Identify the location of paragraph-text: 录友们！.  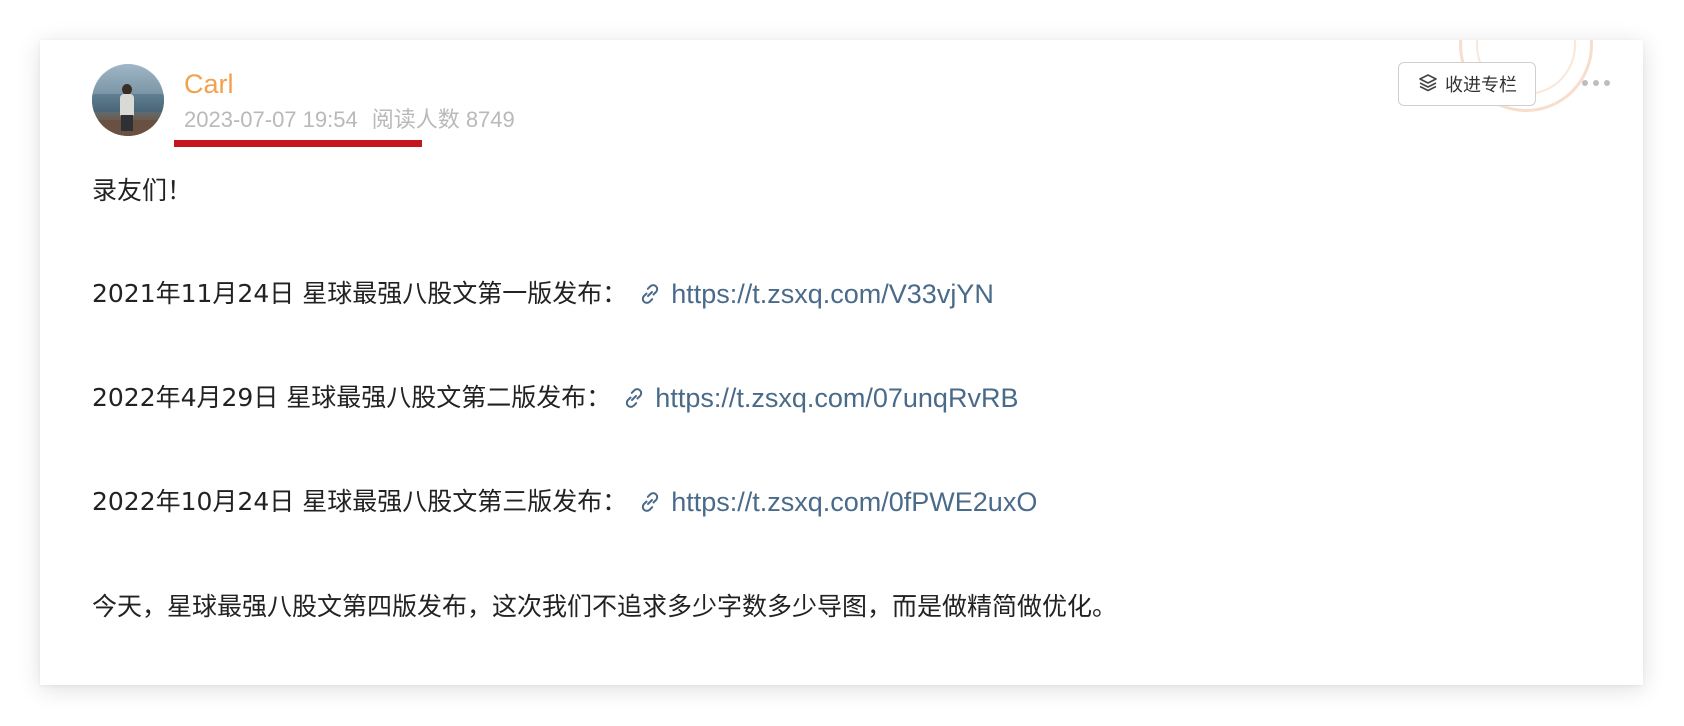
(142, 190).